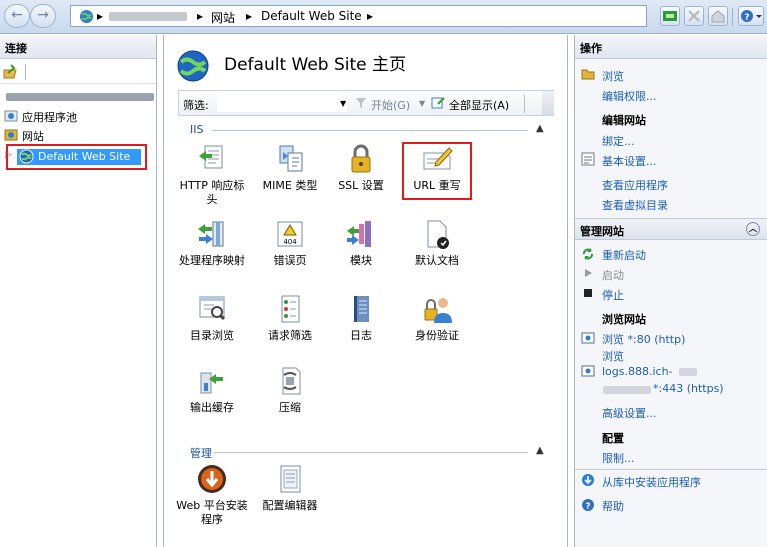 This screenshot has width=767, height=547. What do you see at coordinates (671, 229) in the screenshot?
I see `section-manage-site: 管理网站 ︿` at bounding box center [671, 229].